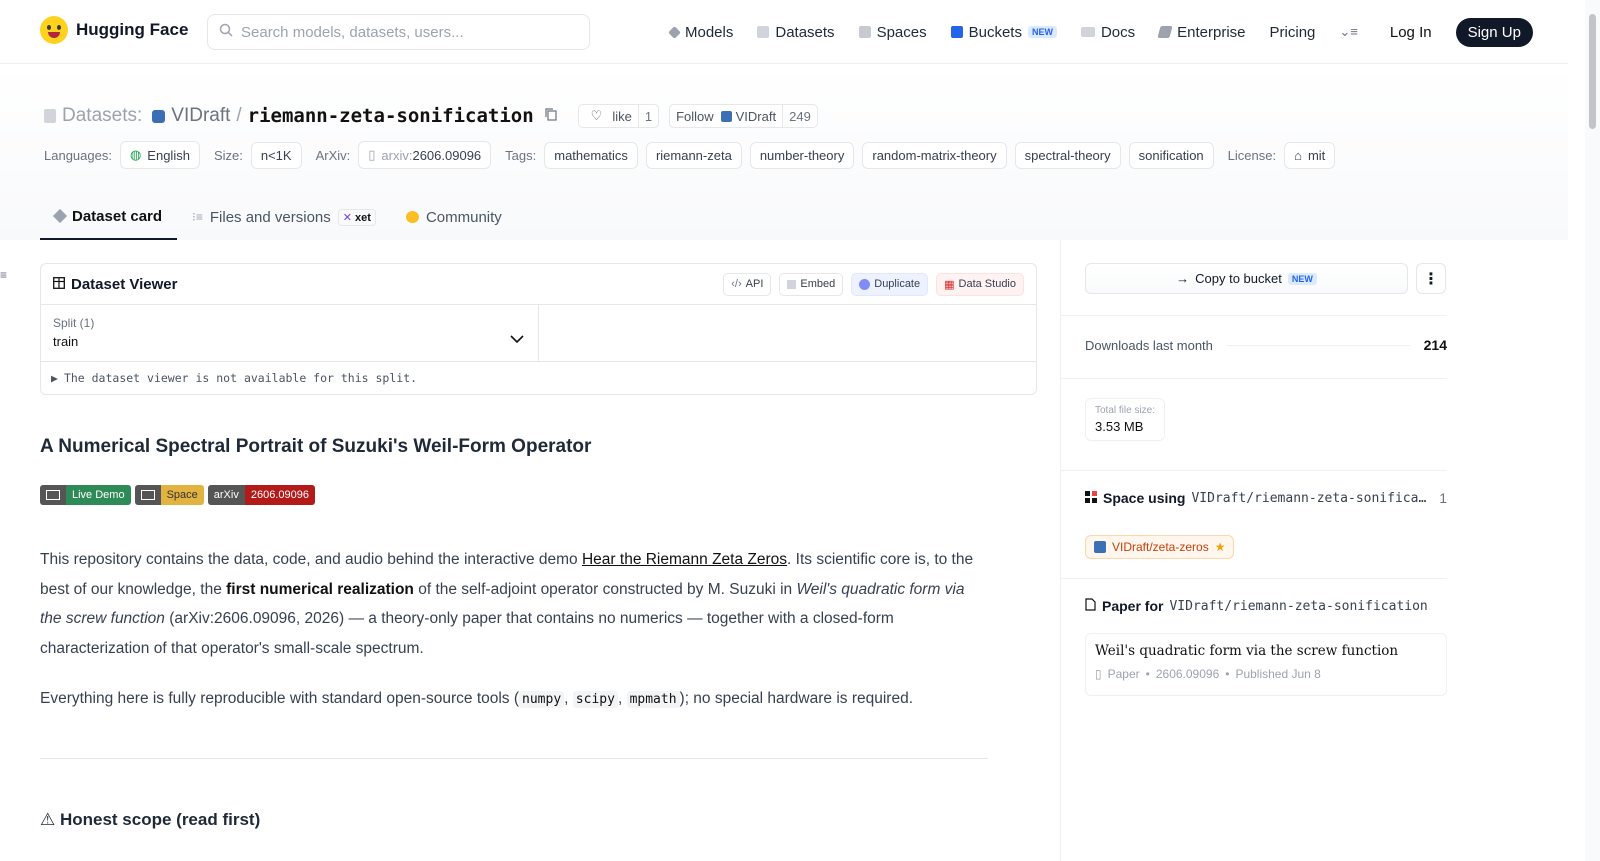  What do you see at coordinates (53, 495) in the screenshot?
I see `live-demo-icon` at bounding box center [53, 495].